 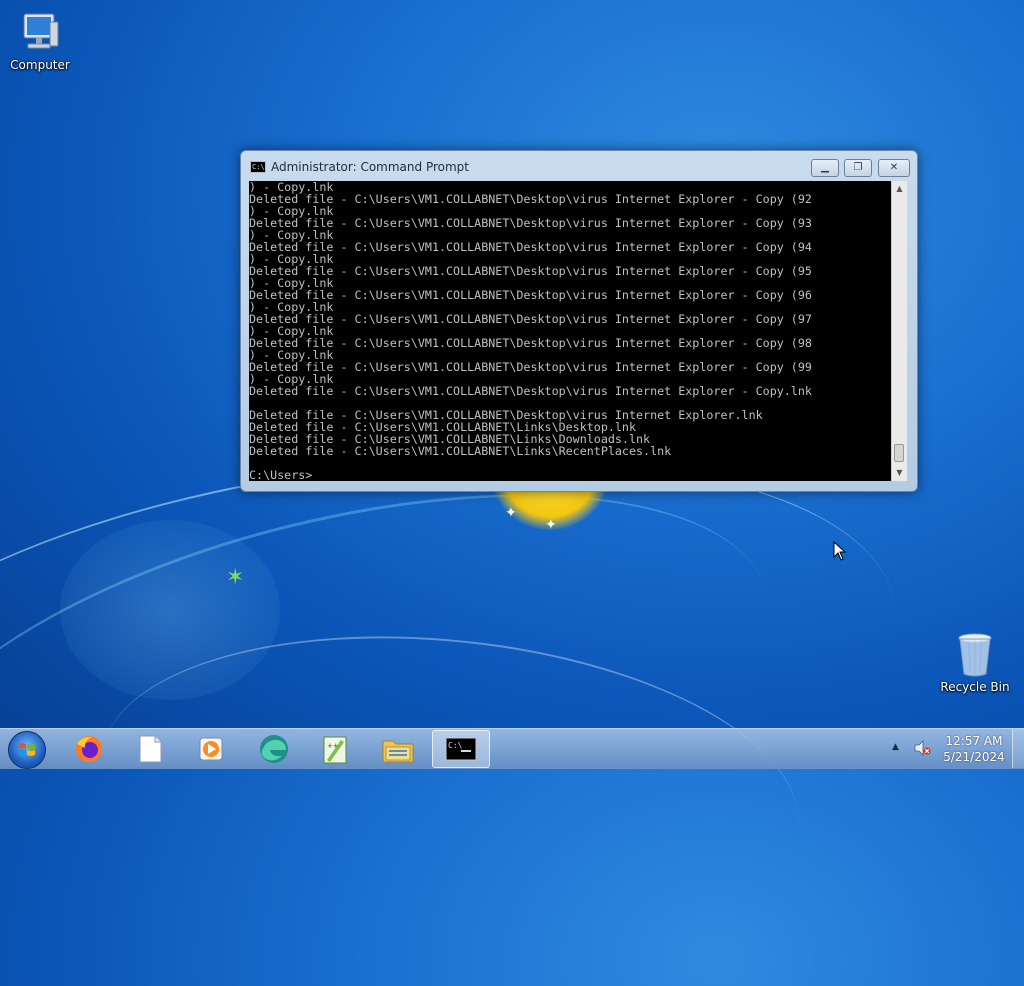 What do you see at coordinates (258, 167) in the screenshot?
I see `cmd-icon: C:\` at bounding box center [258, 167].